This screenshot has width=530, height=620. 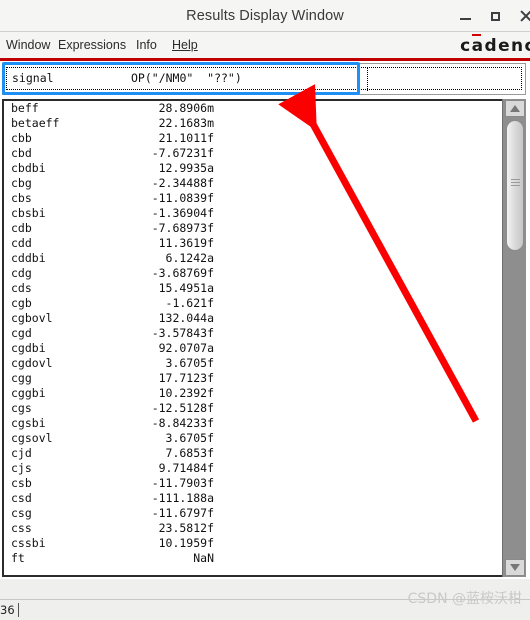 I want to click on row-signal-value: 17.7123f, so click(x=186, y=378).